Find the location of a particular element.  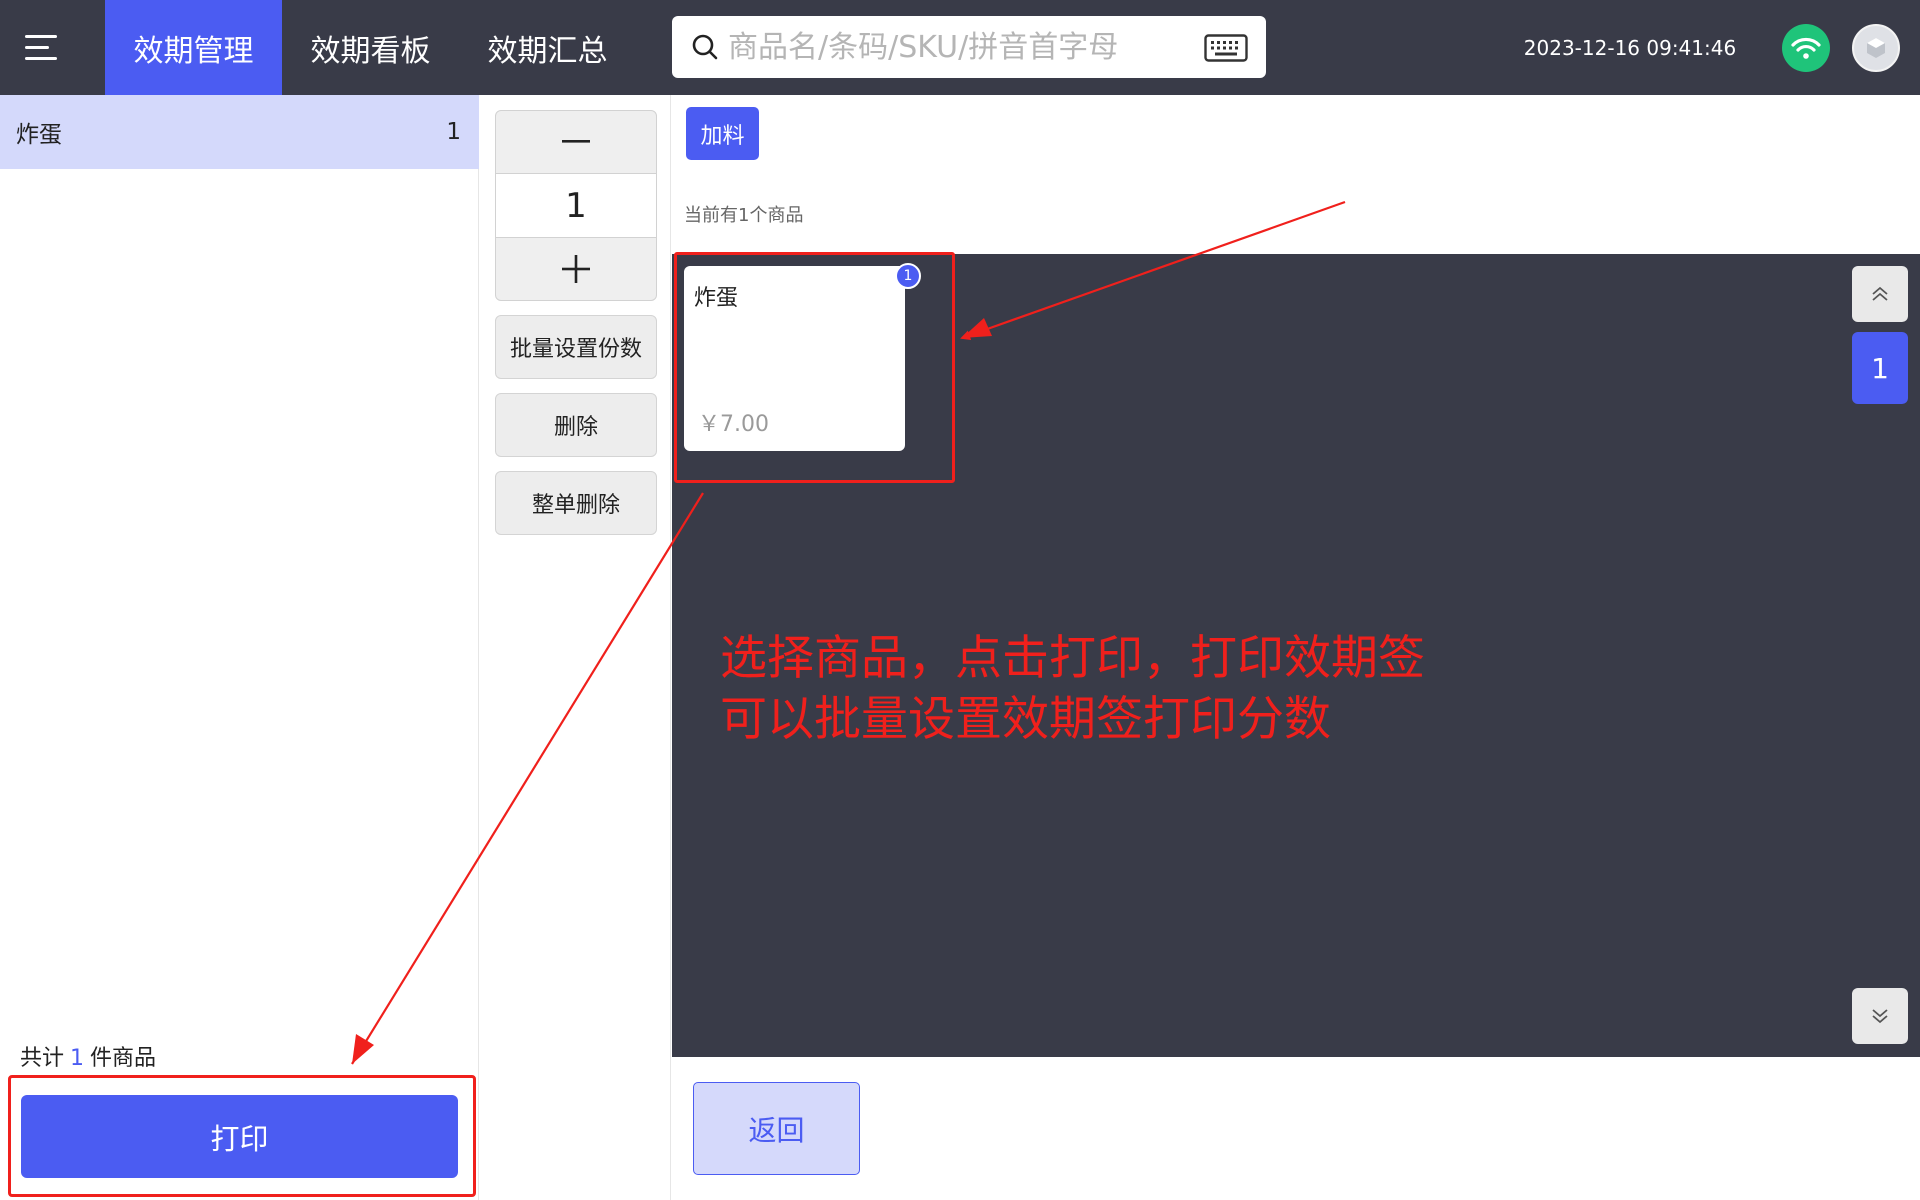

tab-expiry-summary: 效期汇总 is located at coordinates (547, 47).